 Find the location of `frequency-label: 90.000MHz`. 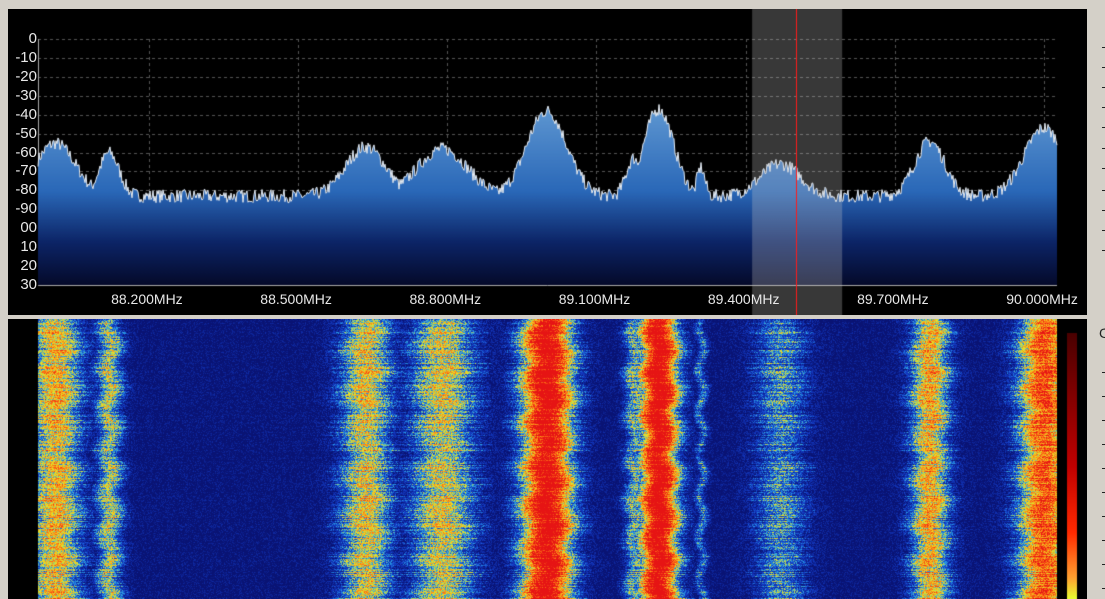

frequency-label: 90.000MHz is located at coordinates (1042, 299).